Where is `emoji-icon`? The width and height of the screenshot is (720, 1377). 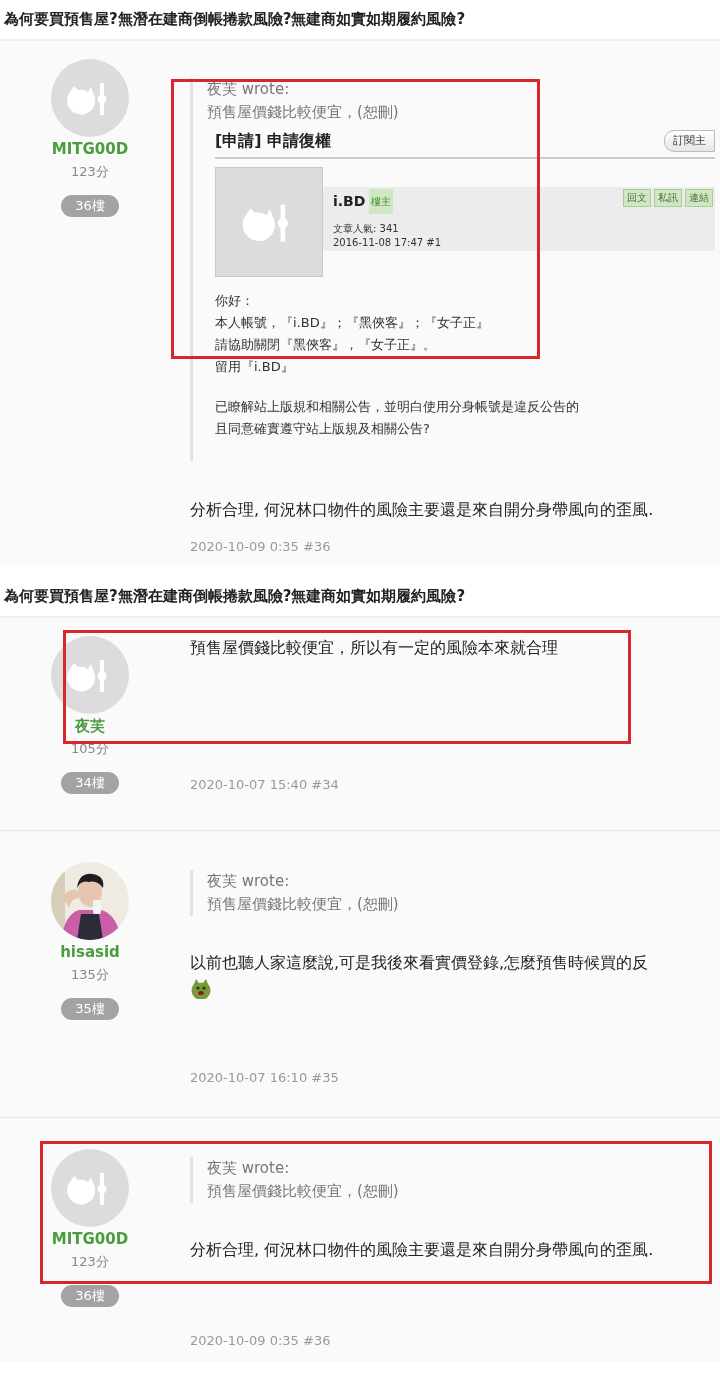
emoji-icon is located at coordinates (201, 988).